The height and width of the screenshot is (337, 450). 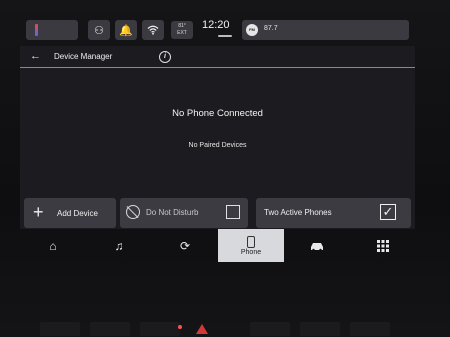 I want to click on plus-icon: +, so click(x=38, y=212).